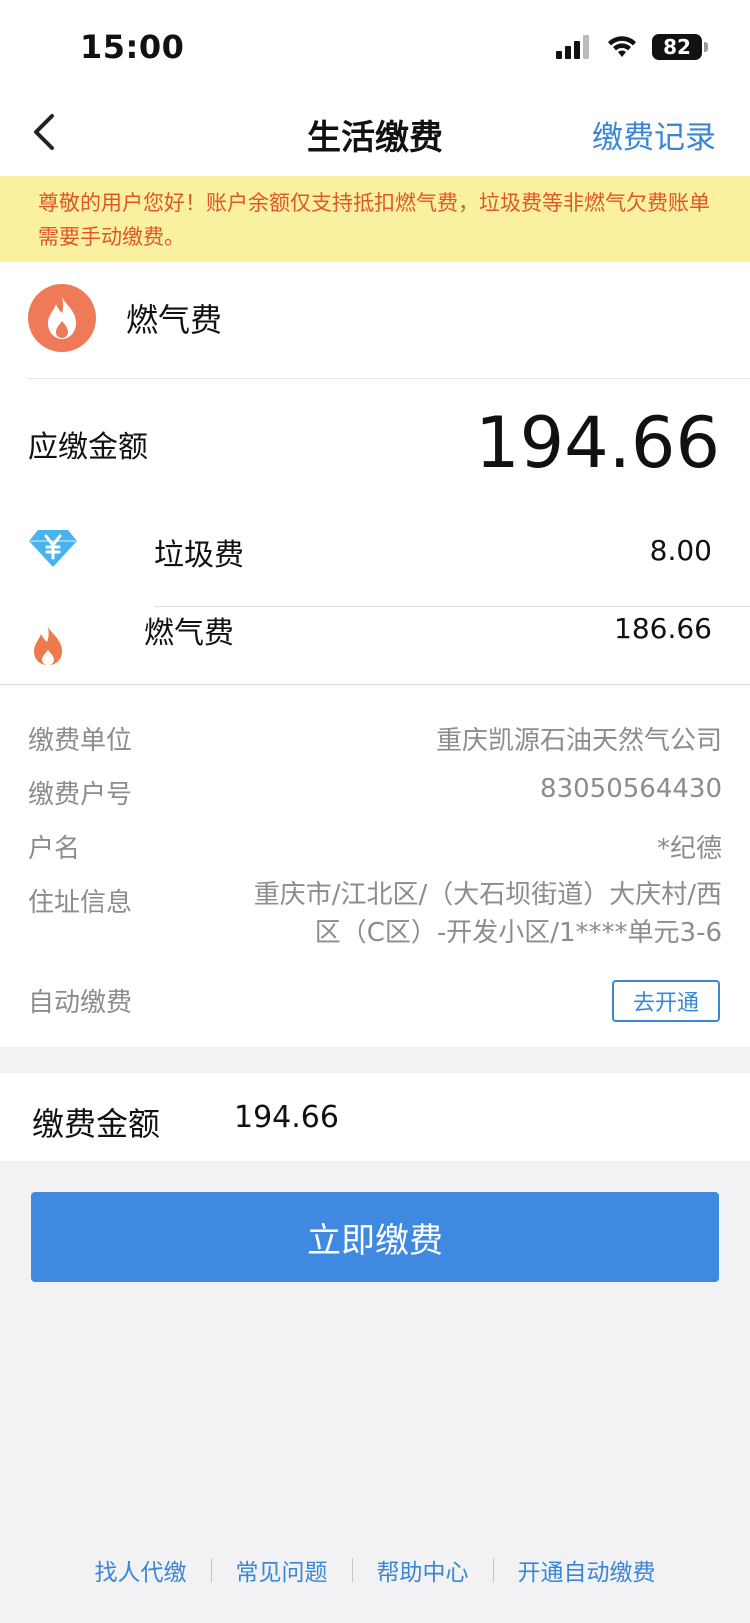 This screenshot has height=1623, width=750. What do you see at coordinates (80, 741) in the screenshot?
I see `unit-label: 缴费单位` at bounding box center [80, 741].